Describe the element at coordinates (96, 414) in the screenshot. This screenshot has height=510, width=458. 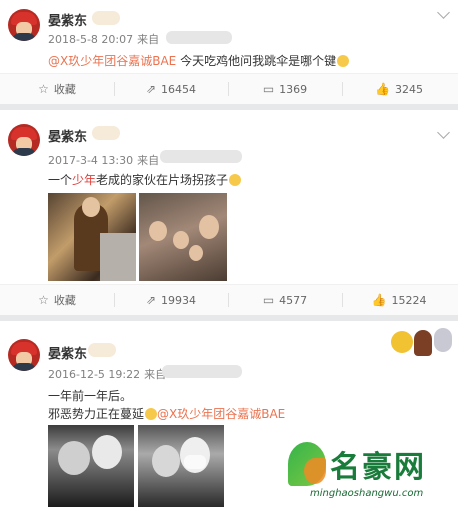
I see `post-text-pre: 邪恶势力正在蔓延` at that location.